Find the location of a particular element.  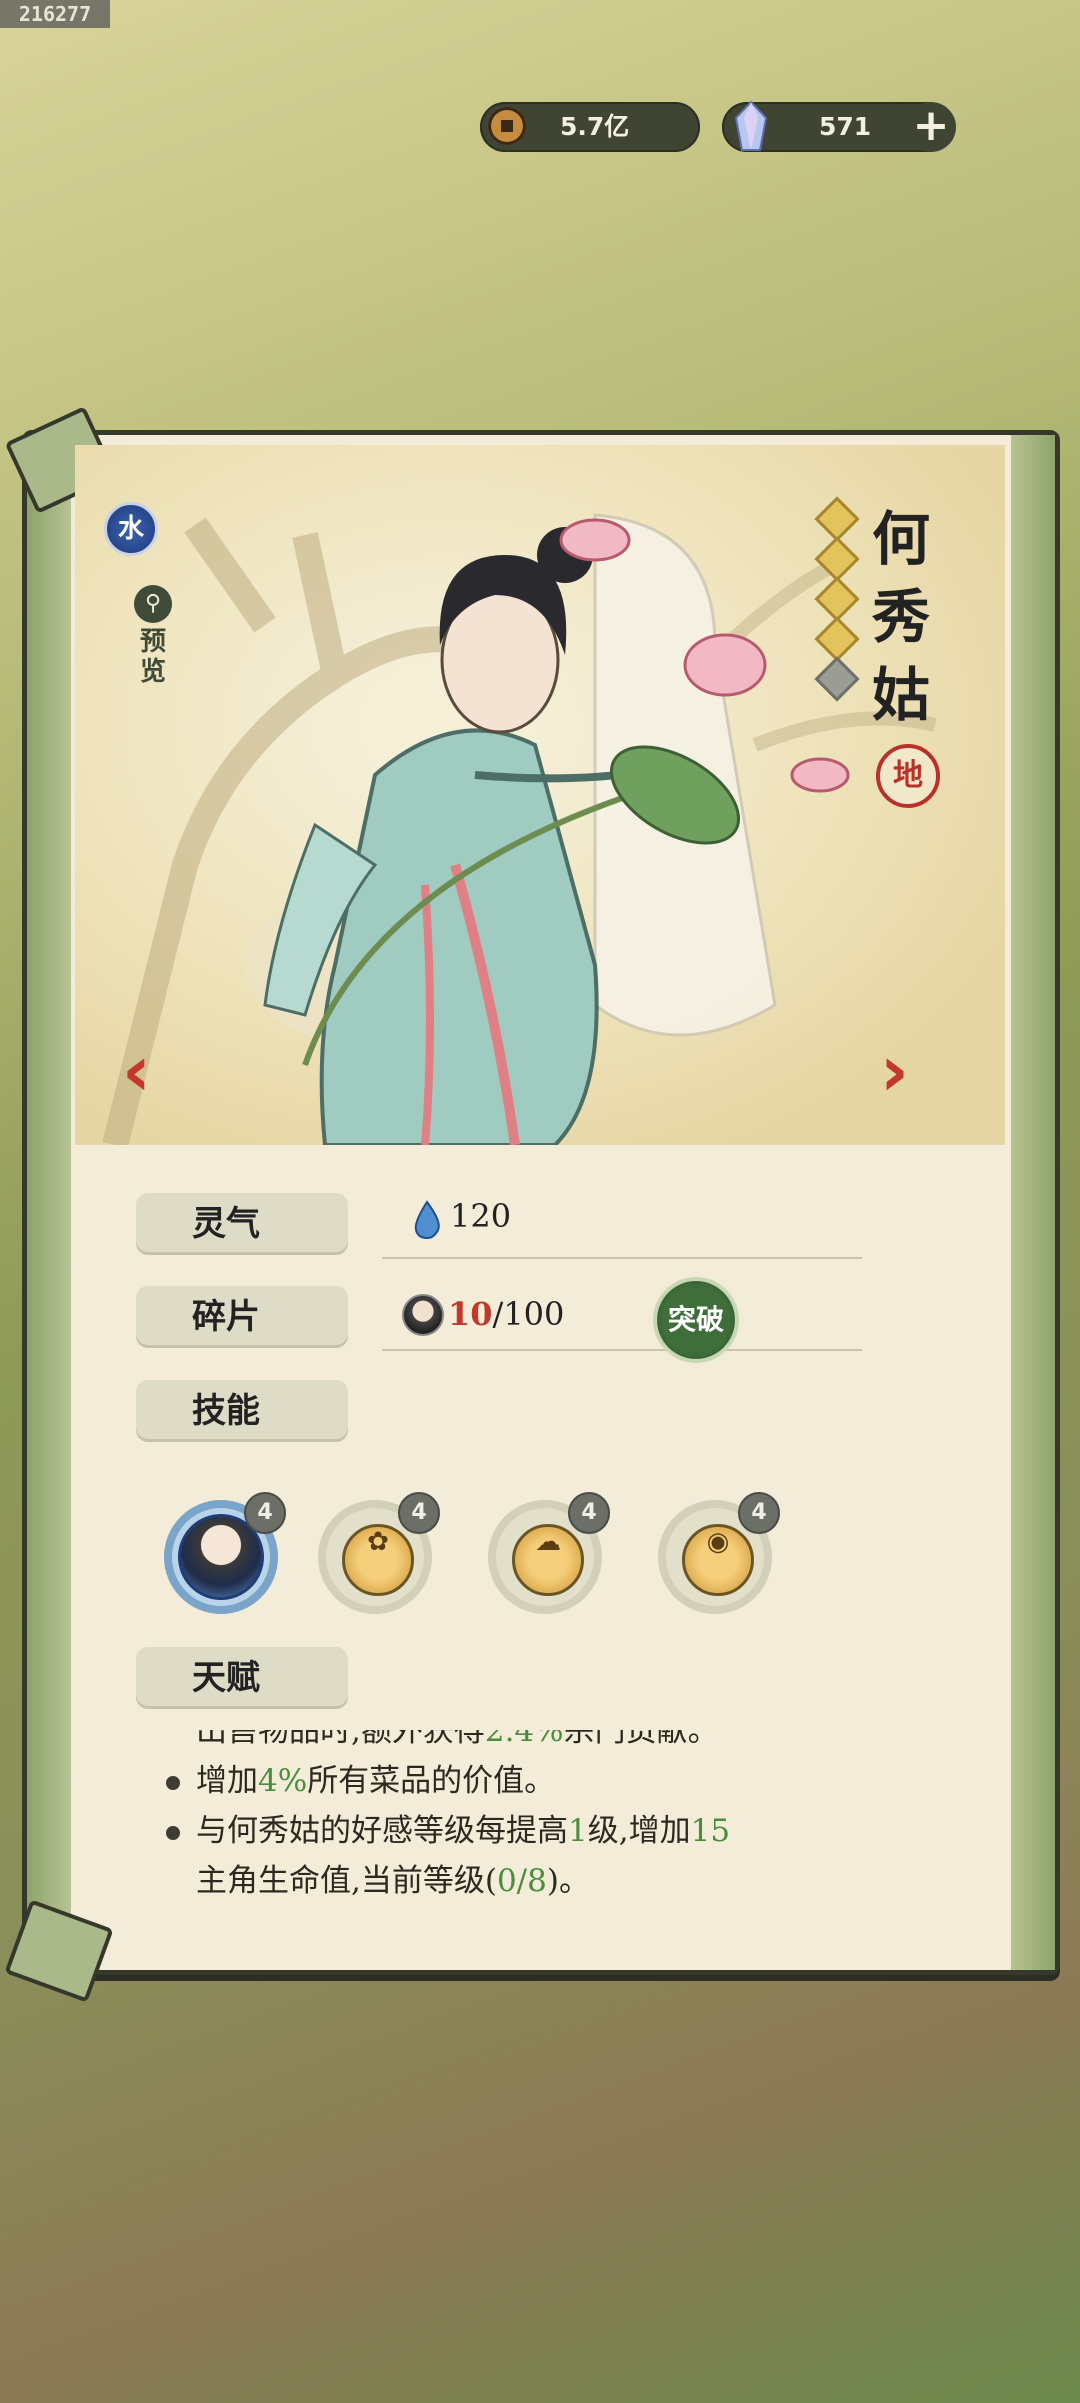

scroll-edge-left is located at coordinates (49, 1202).